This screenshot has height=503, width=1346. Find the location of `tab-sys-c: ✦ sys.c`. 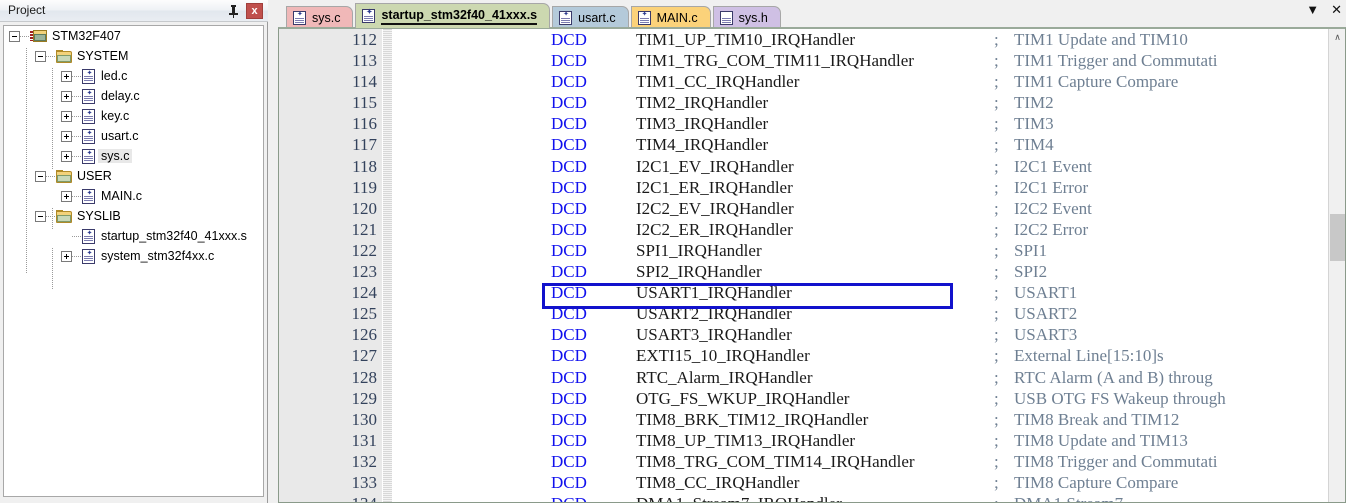

tab-sys-c: ✦ sys.c is located at coordinates (320, 17).